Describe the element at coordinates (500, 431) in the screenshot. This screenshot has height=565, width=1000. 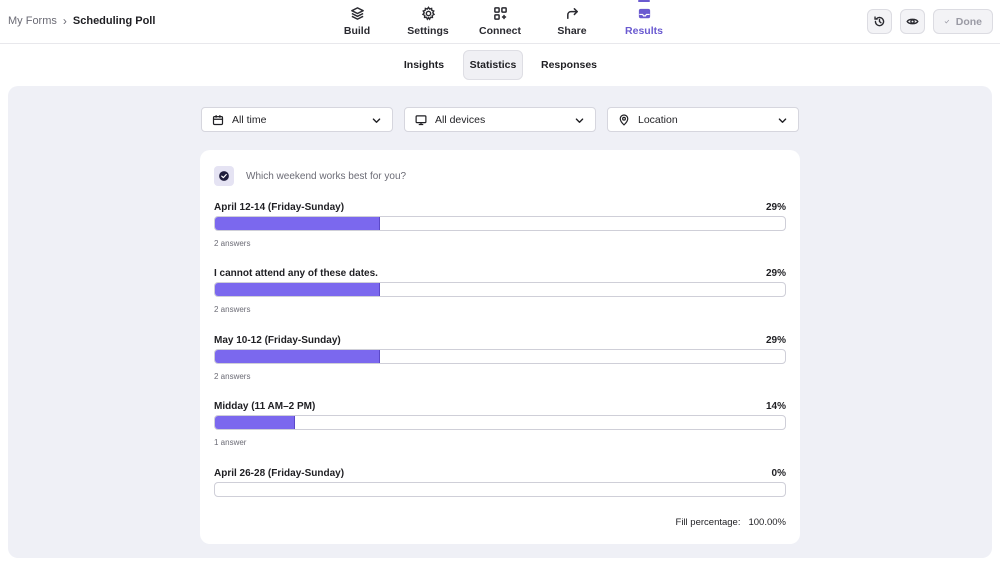
I see `option-row: Midday (11 AM–2 PM) 14% 1 answer` at that location.